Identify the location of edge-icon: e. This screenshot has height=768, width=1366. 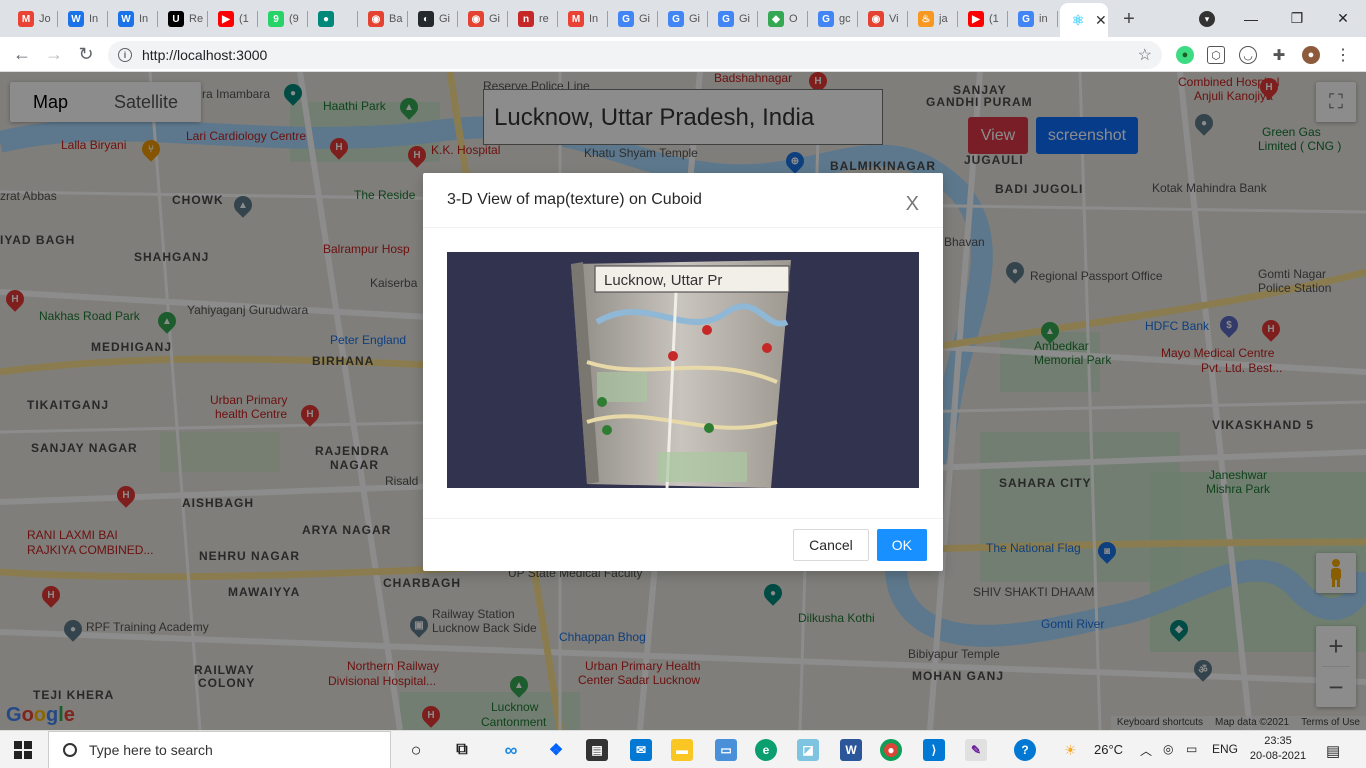
(766, 750).